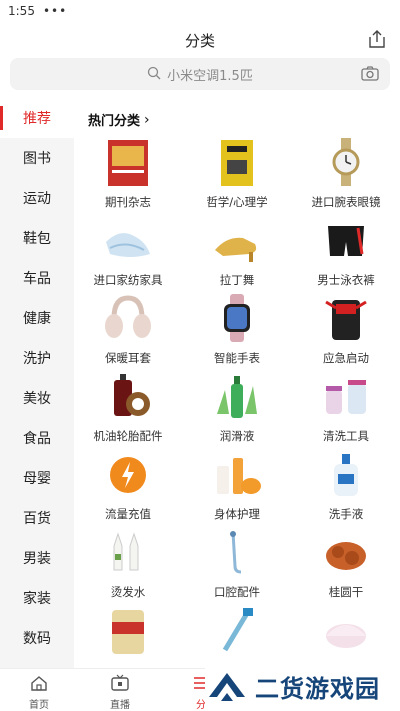 The height and width of the screenshot is (711, 400). I want to click on category-label: 身体护理, so click(237, 514).